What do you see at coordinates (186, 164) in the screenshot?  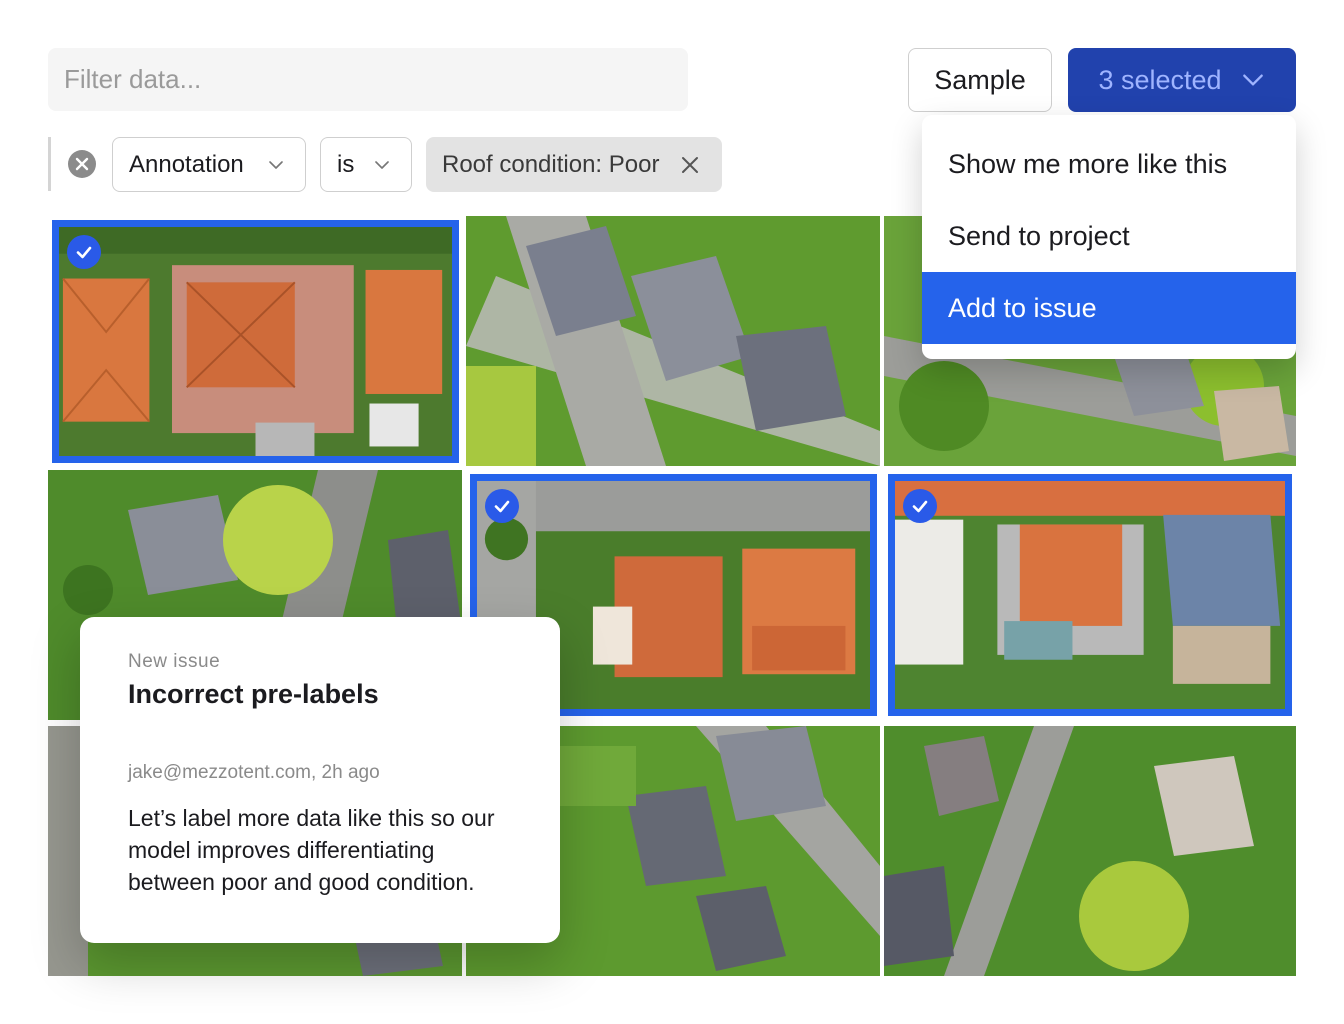 I see `filter-field-label: Annotation` at bounding box center [186, 164].